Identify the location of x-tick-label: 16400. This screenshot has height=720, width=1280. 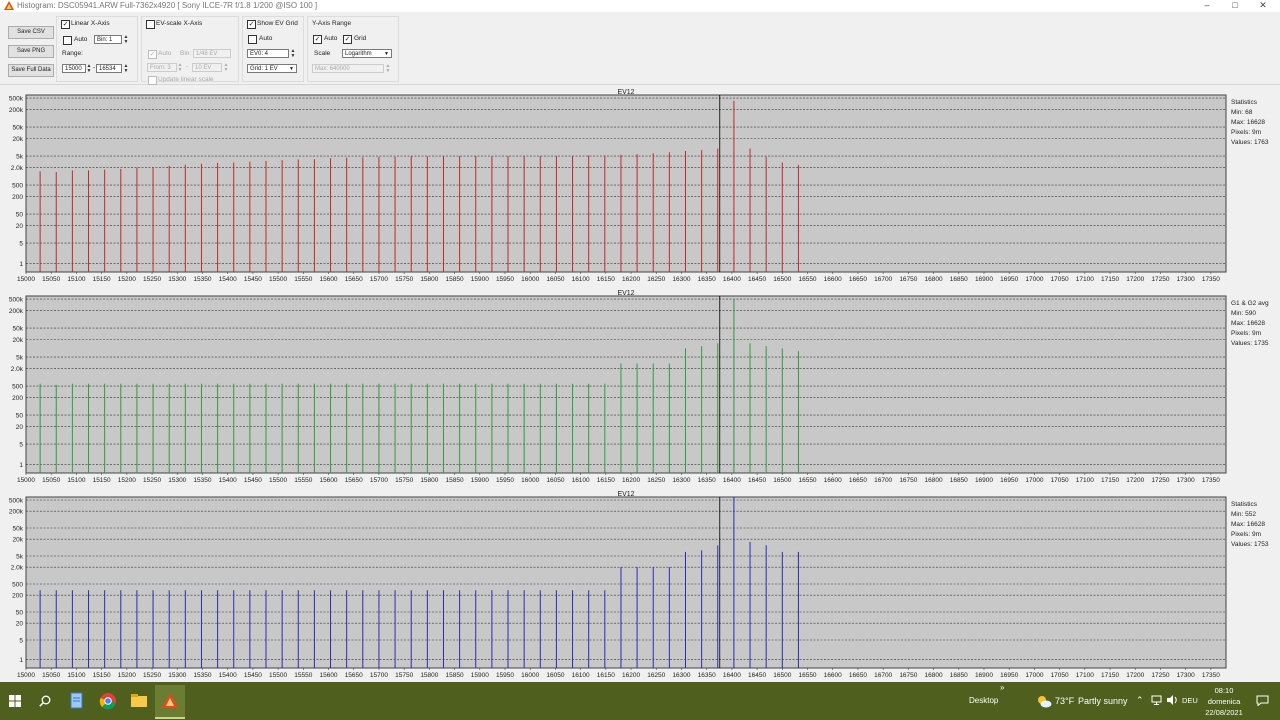
(732, 675).